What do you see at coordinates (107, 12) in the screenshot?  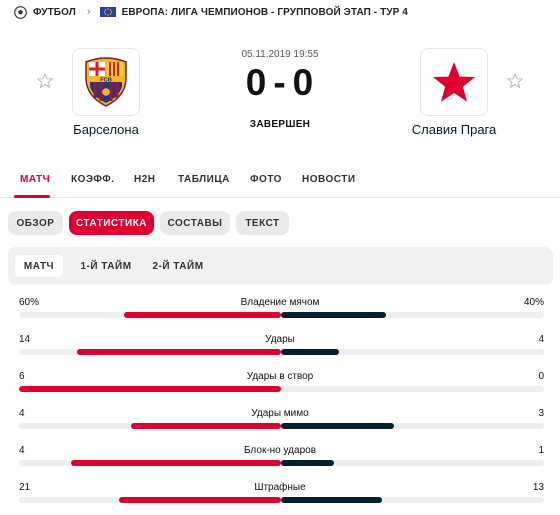 I see `europe-flag-icon` at bounding box center [107, 12].